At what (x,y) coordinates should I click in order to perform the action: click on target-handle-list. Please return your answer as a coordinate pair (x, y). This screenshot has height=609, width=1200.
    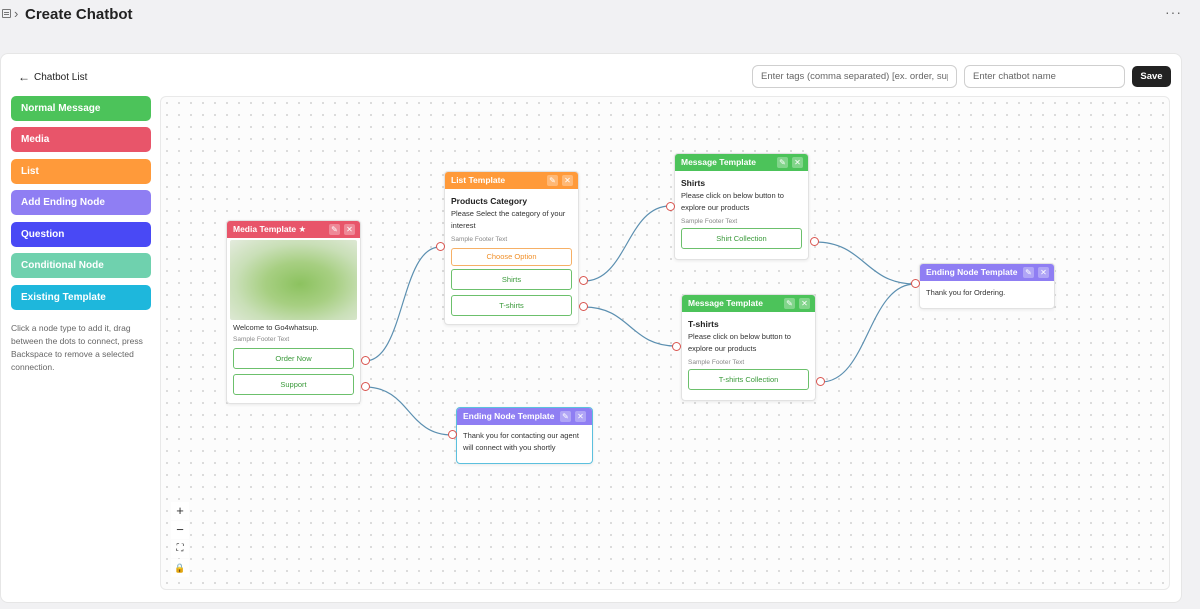
    Looking at the image, I should click on (440, 246).